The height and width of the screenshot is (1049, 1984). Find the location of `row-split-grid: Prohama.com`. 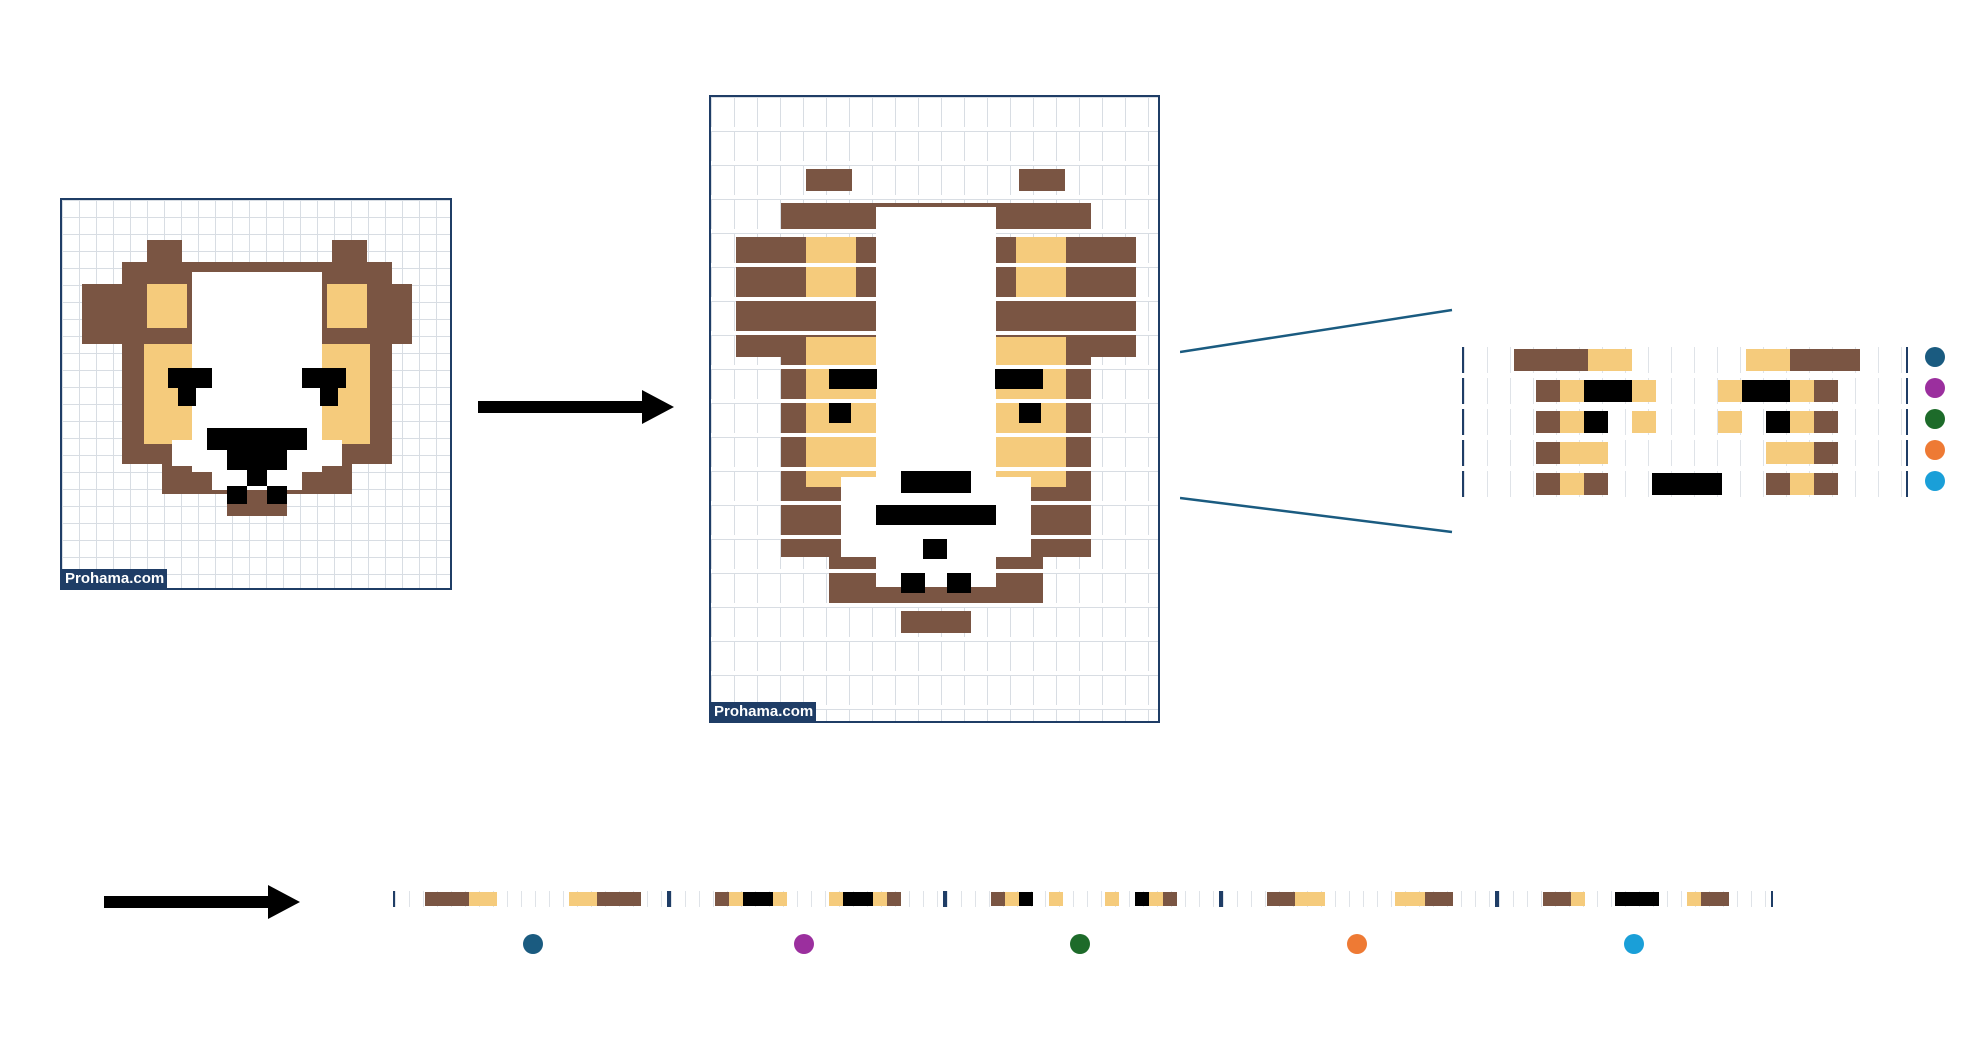

row-split-grid: Prohama.com is located at coordinates (934, 409).